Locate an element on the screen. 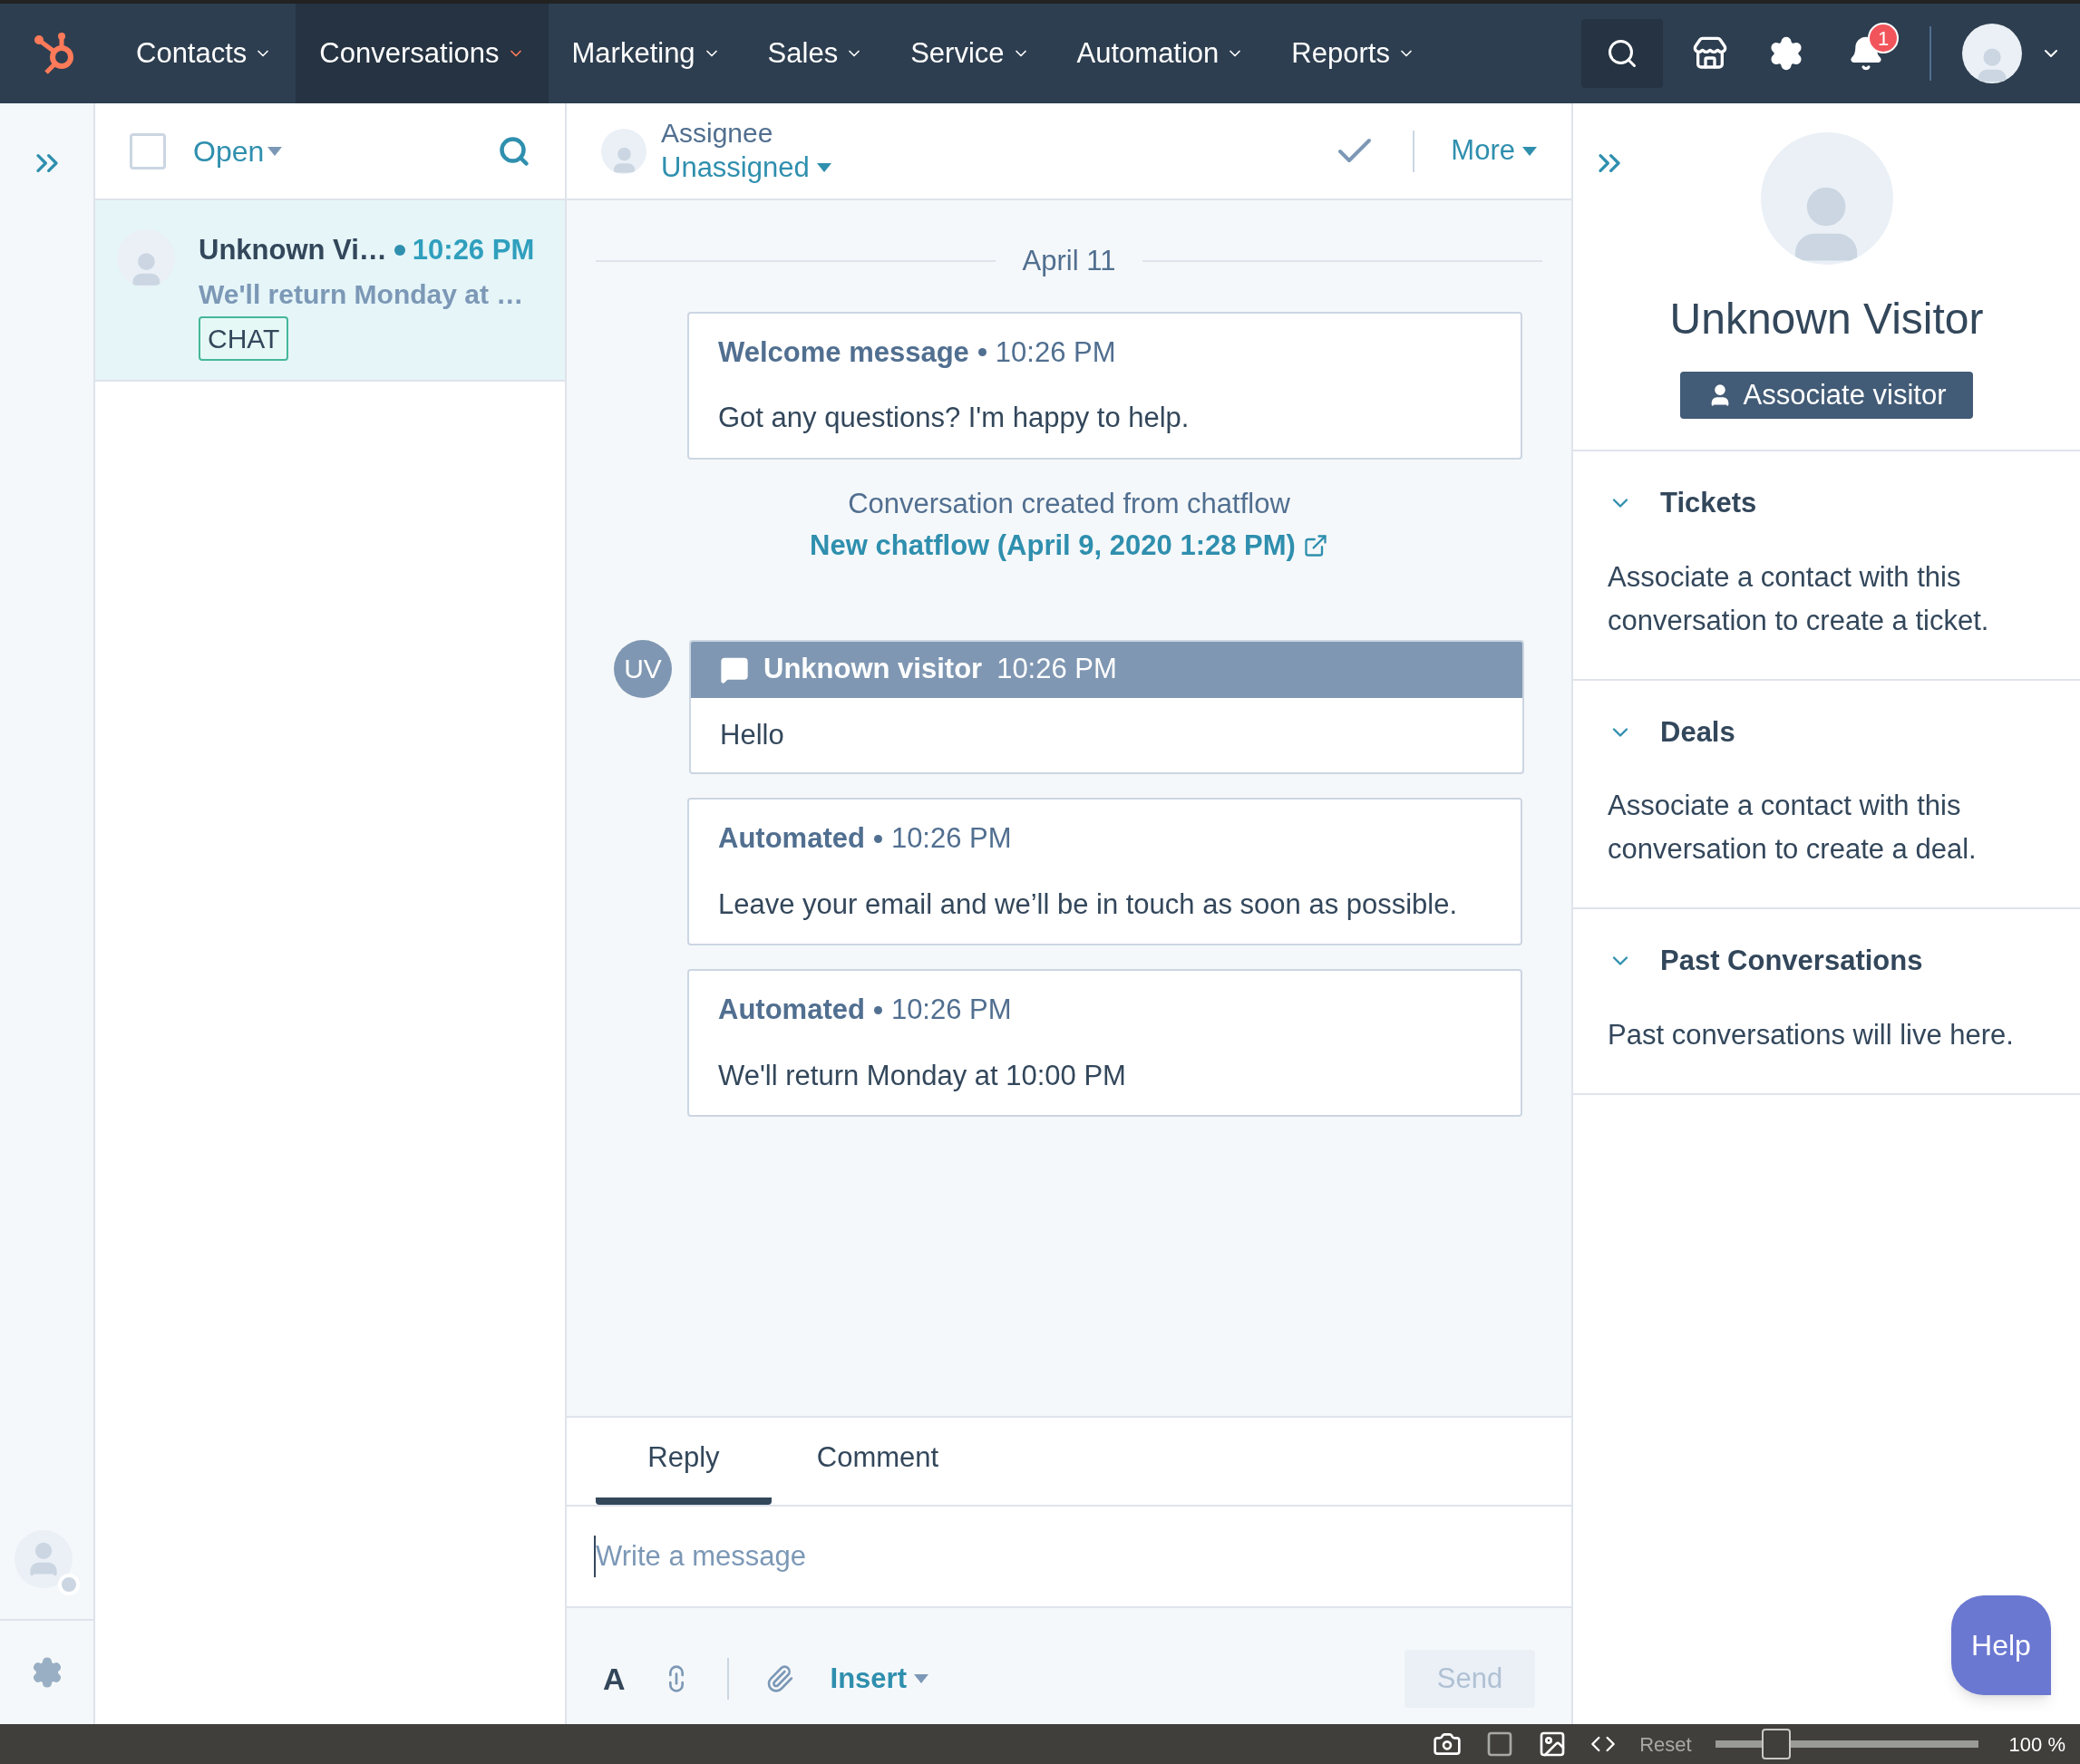 The image size is (2080, 1764). conversation-time: 10:26 PM is located at coordinates (474, 250).